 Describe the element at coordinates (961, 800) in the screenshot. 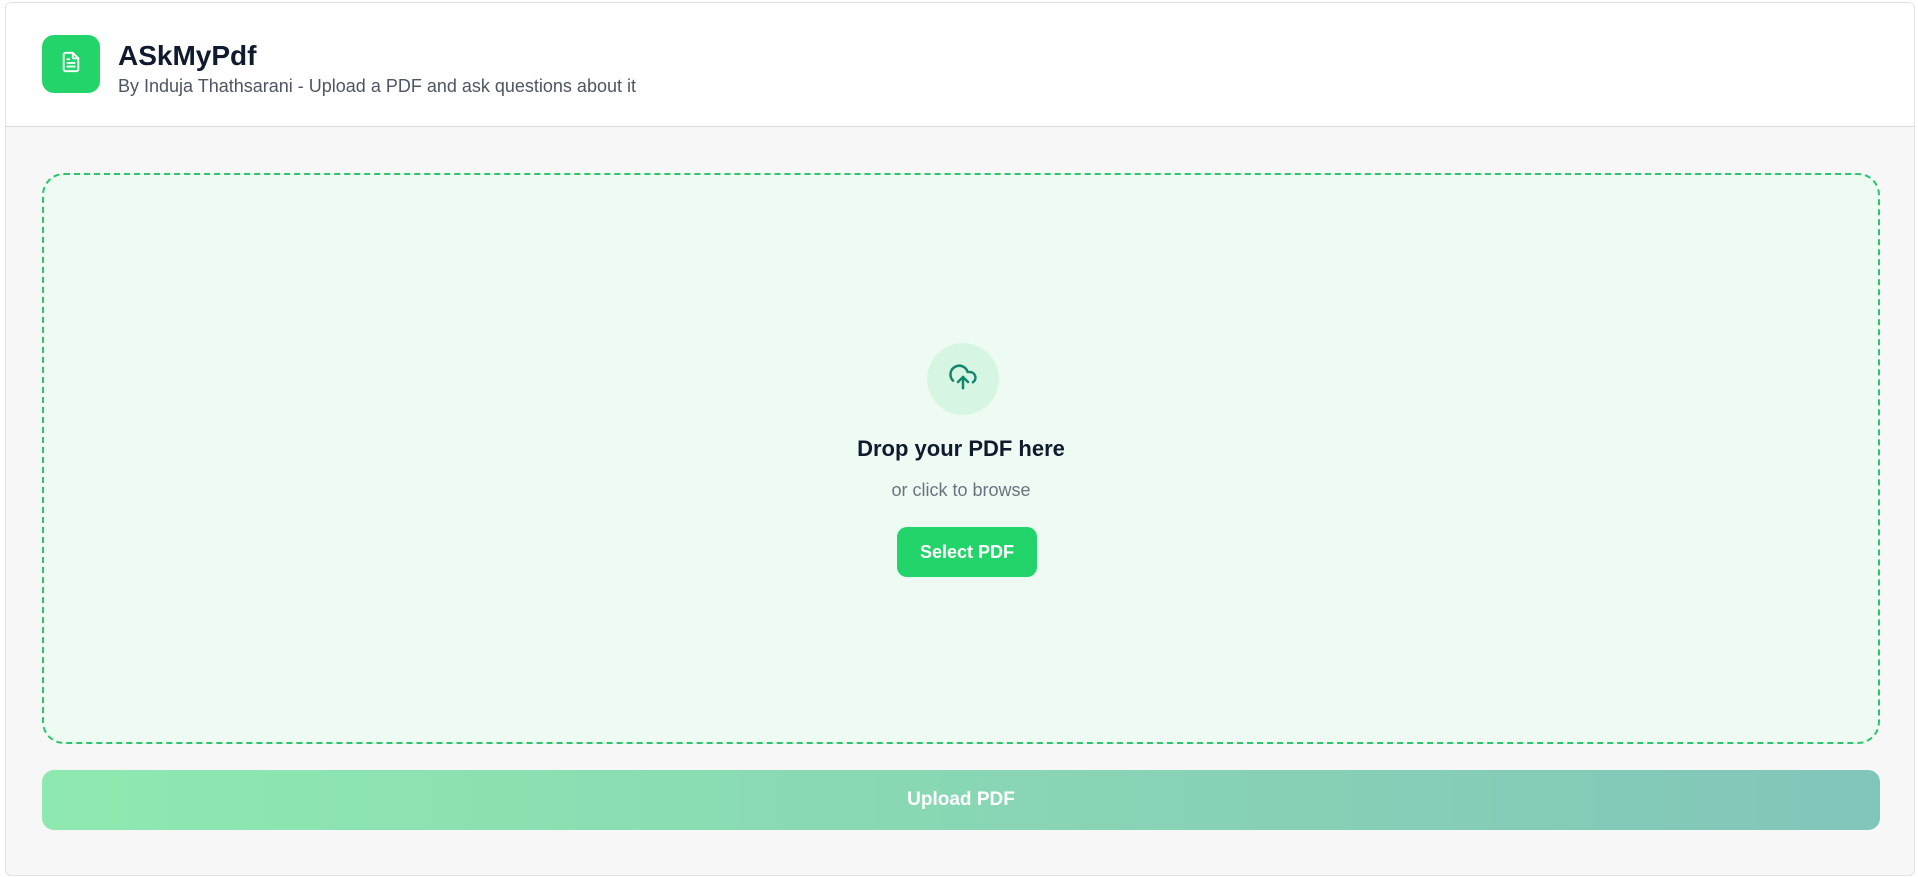

I see `upload-pdf-button: Upload PDF` at that location.